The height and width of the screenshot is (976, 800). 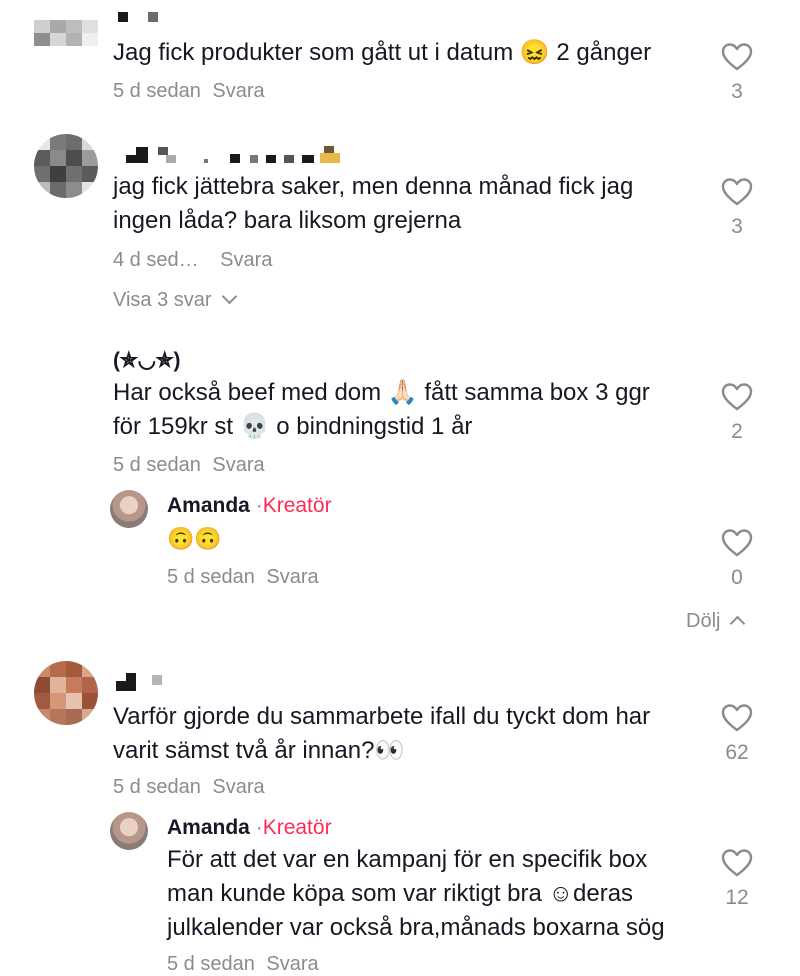 I want to click on view-replies-button: Visa 3 svar, so click(x=175, y=300).